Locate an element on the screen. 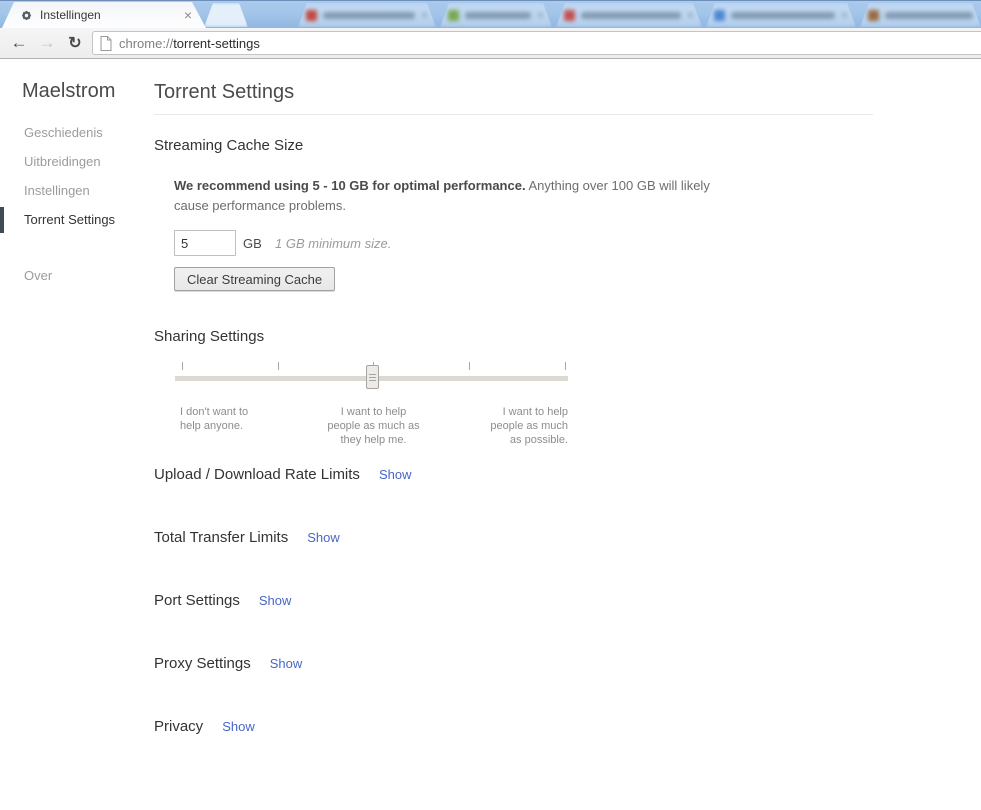 The height and width of the screenshot is (810, 981). reload-button: ↻ is located at coordinates (75, 43).